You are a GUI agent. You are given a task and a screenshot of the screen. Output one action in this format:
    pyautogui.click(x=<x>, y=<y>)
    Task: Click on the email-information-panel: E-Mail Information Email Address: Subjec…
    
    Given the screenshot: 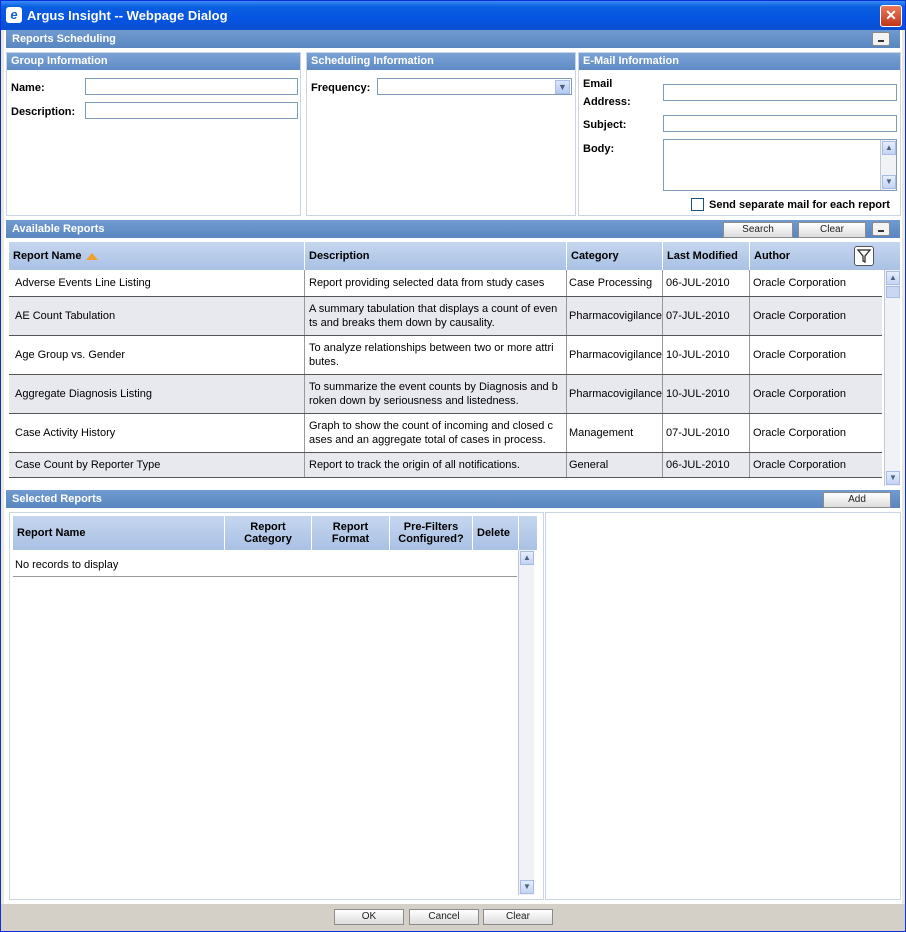 What is the action you would take?
    pyautogui.click(x=739, y=134)
    